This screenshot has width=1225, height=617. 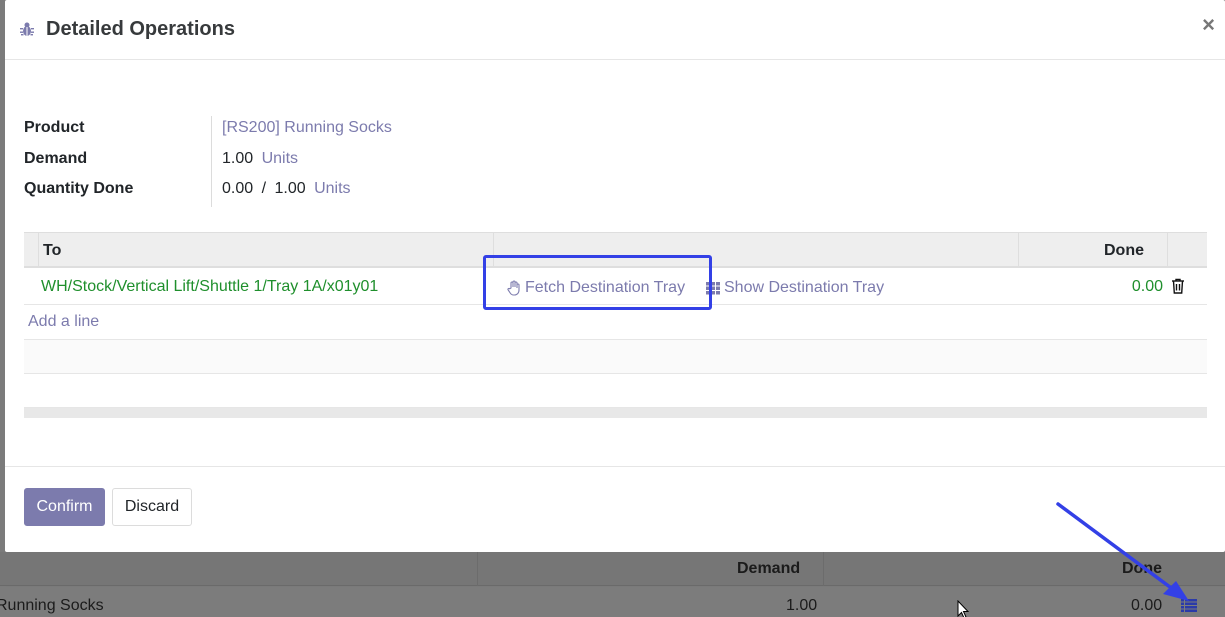 I want to click on fetch-destination-tray-label: Fetch Destination Tray, so click(x=605, y=287).